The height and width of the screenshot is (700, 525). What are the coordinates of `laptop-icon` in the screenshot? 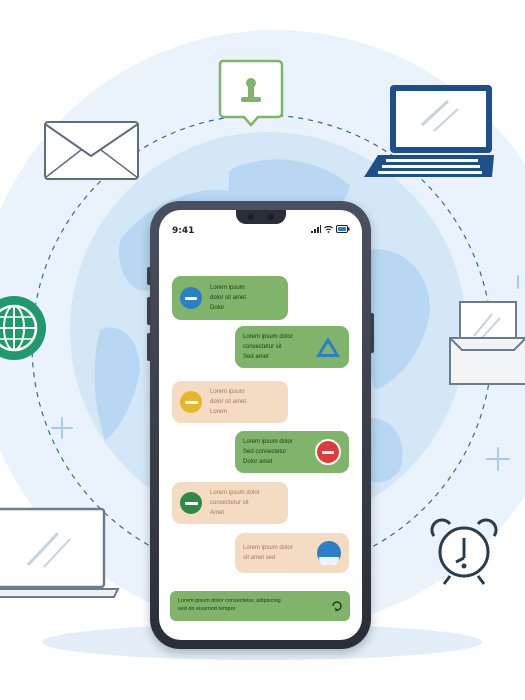 It's located at (429, 131).